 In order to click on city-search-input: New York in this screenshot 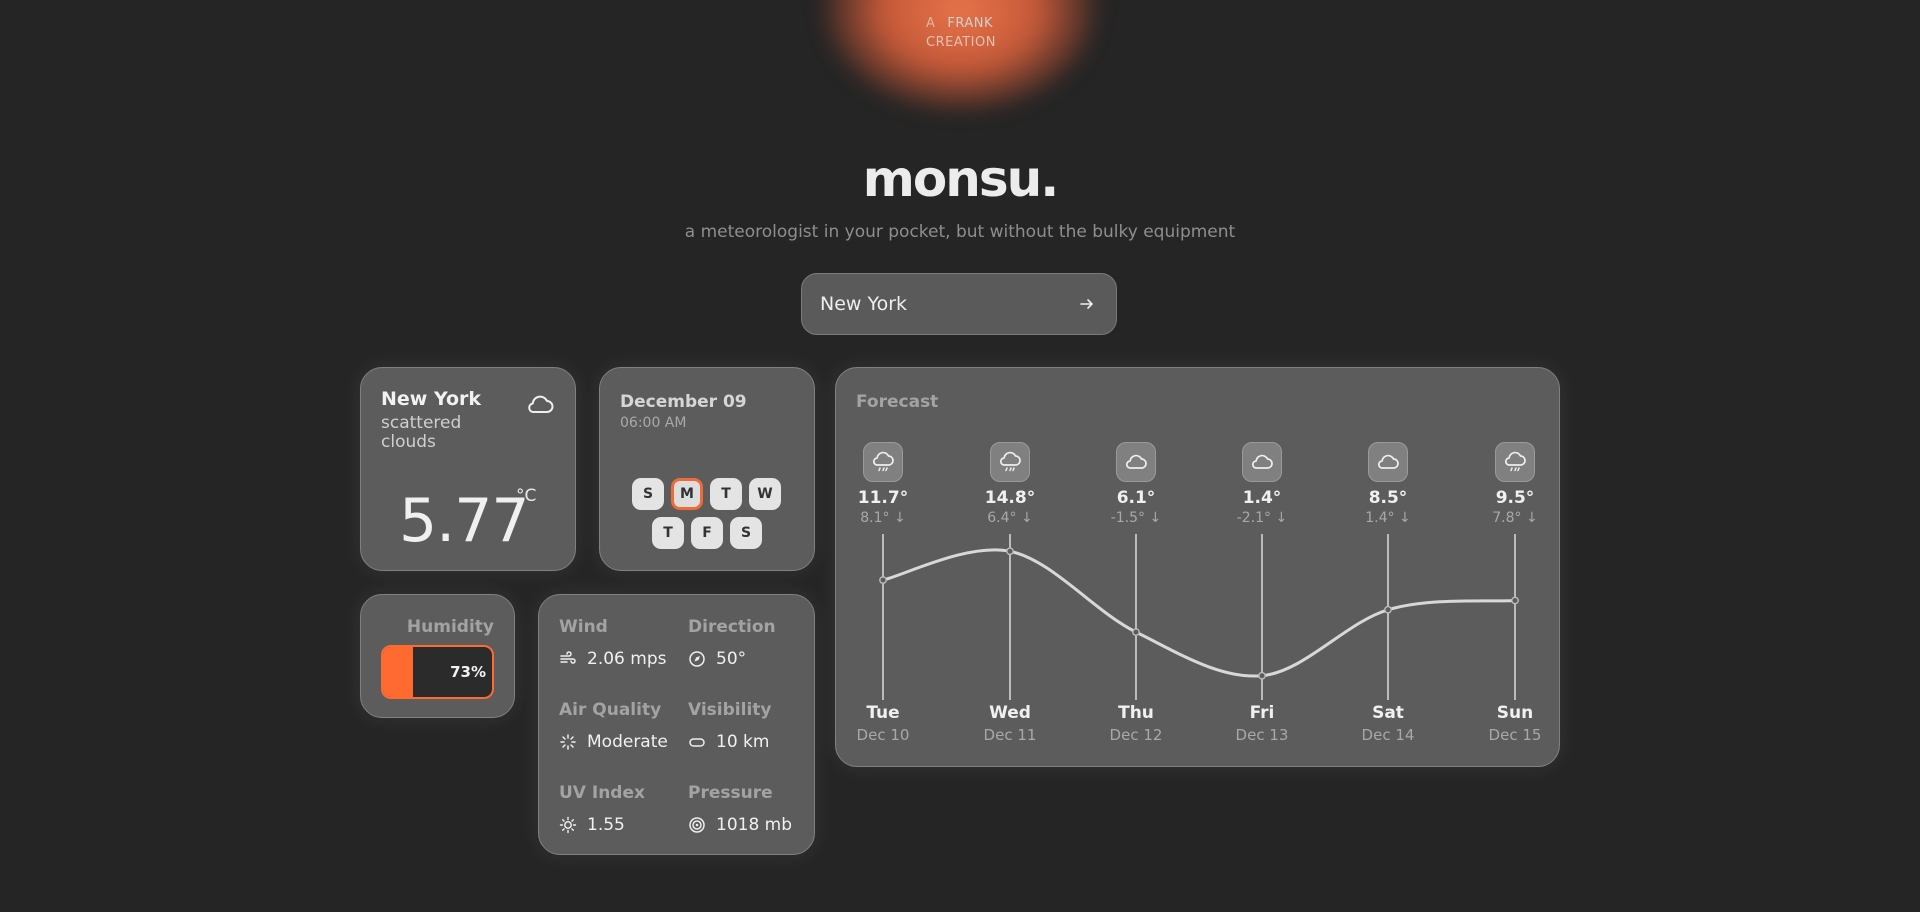, I will do `click(948, 304)`.